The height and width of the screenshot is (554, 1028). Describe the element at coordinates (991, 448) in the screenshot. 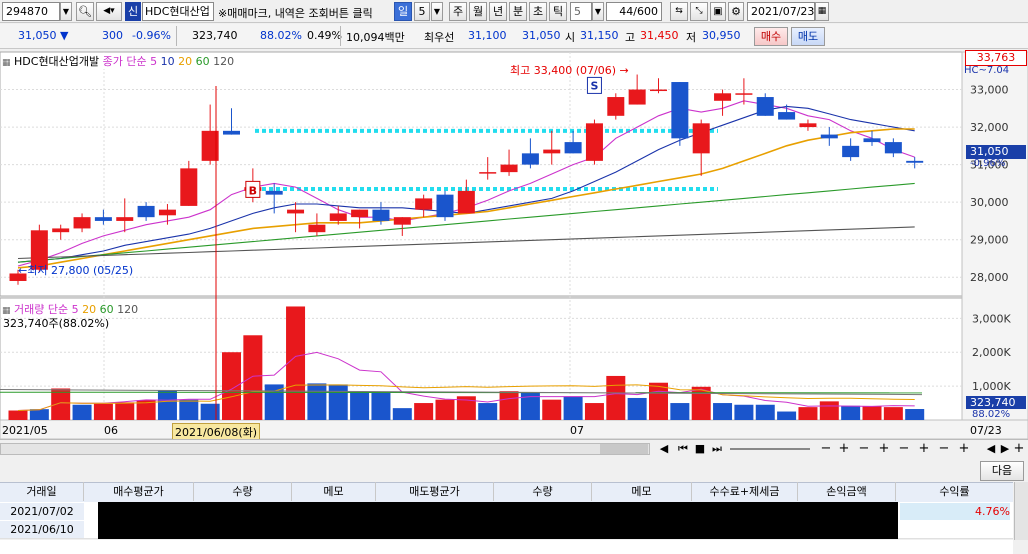

I see `nav-left-icon: ◀` at that location.